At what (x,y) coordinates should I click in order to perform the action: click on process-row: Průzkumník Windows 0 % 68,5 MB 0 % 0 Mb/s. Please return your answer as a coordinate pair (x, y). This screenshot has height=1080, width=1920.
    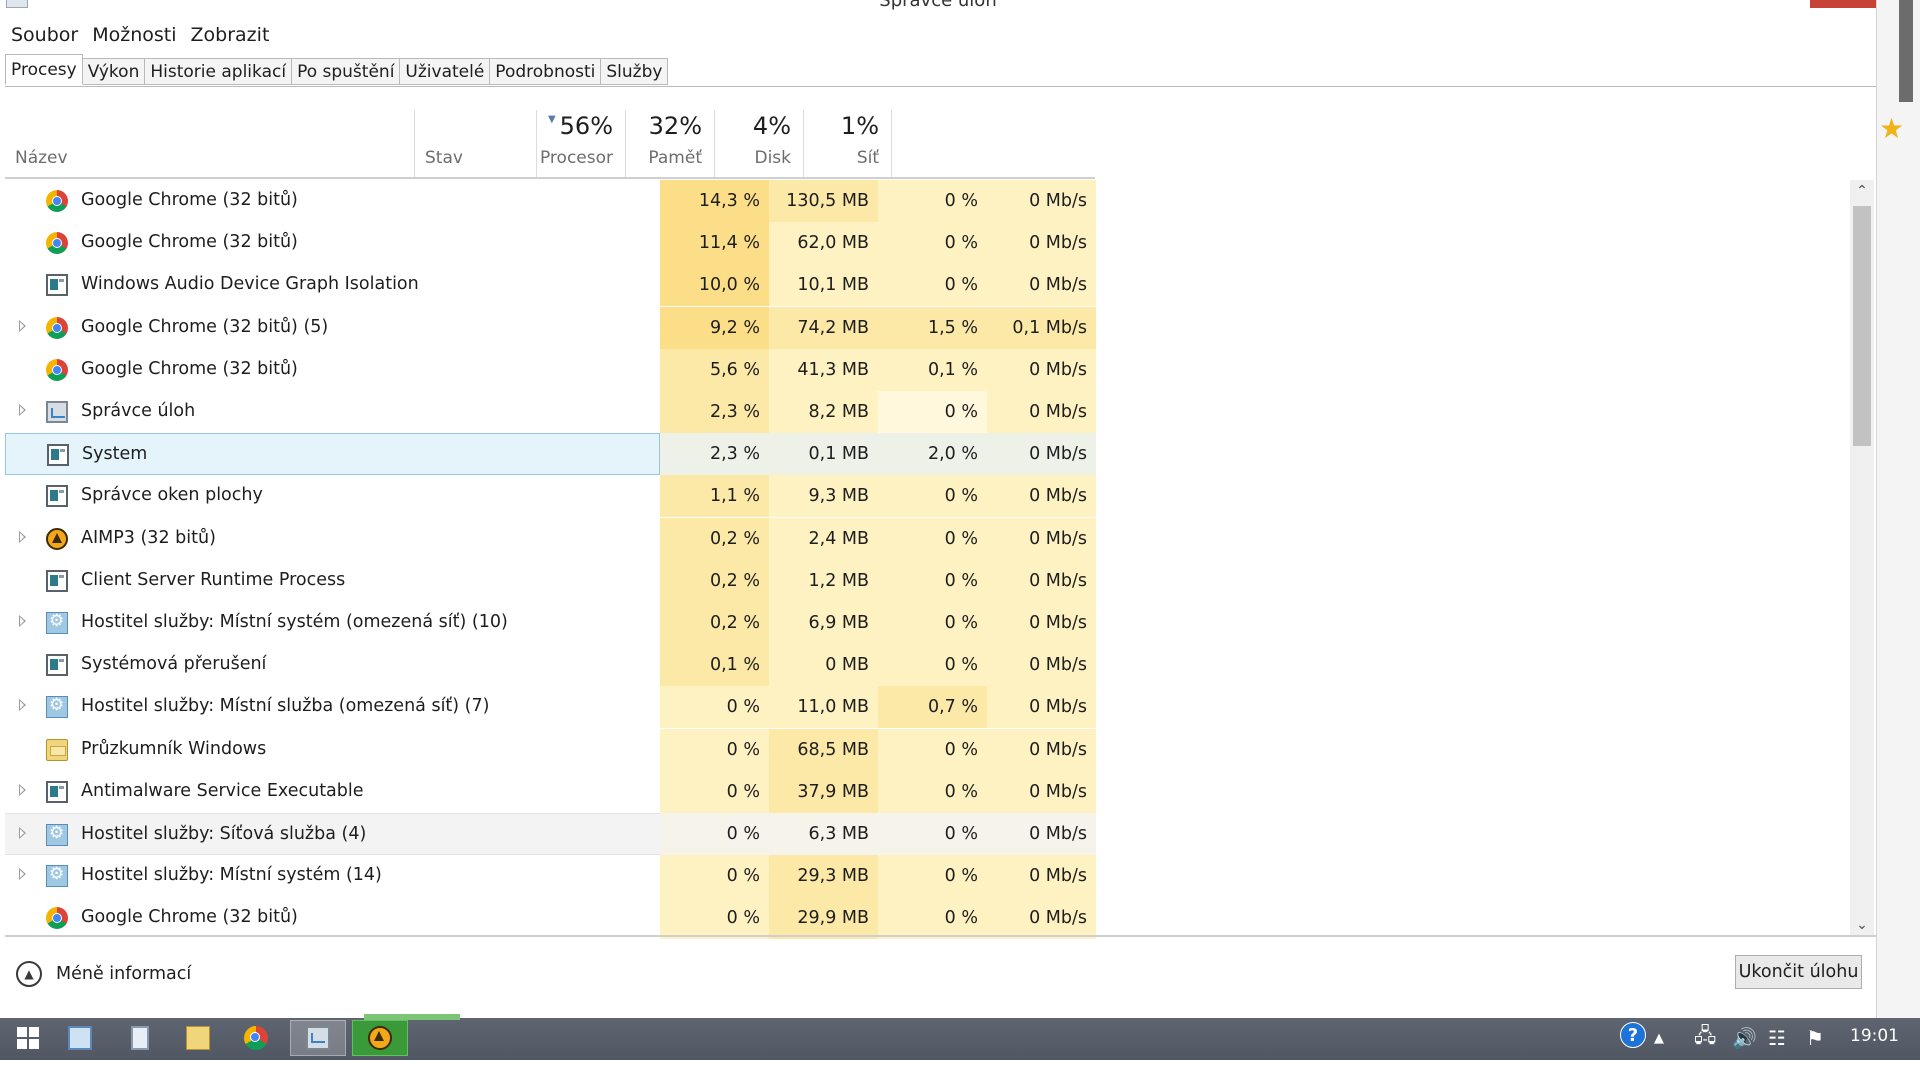
    Looking at the image, I should click on (550, 750).